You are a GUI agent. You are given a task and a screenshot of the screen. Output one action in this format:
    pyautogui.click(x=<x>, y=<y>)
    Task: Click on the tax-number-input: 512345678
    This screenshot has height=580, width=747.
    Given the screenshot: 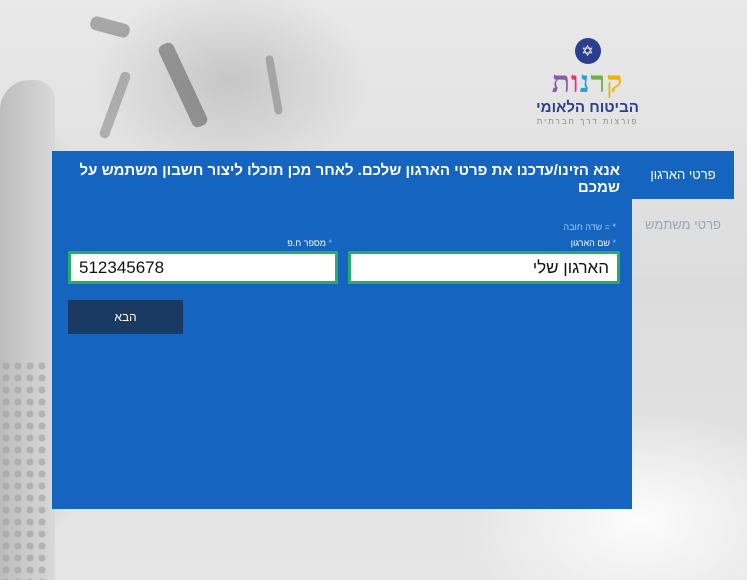 What is the action you would take?
    pyautogui.click(x=203, y=267)
    